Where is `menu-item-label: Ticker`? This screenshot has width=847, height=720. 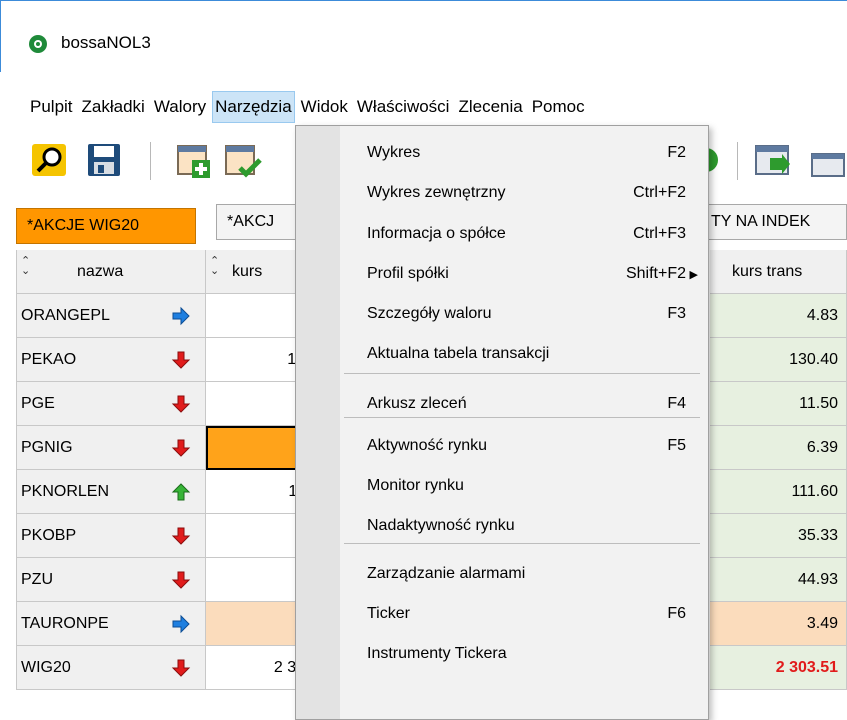 menu-item-label: Ticker is located at coordinates (388, 613).